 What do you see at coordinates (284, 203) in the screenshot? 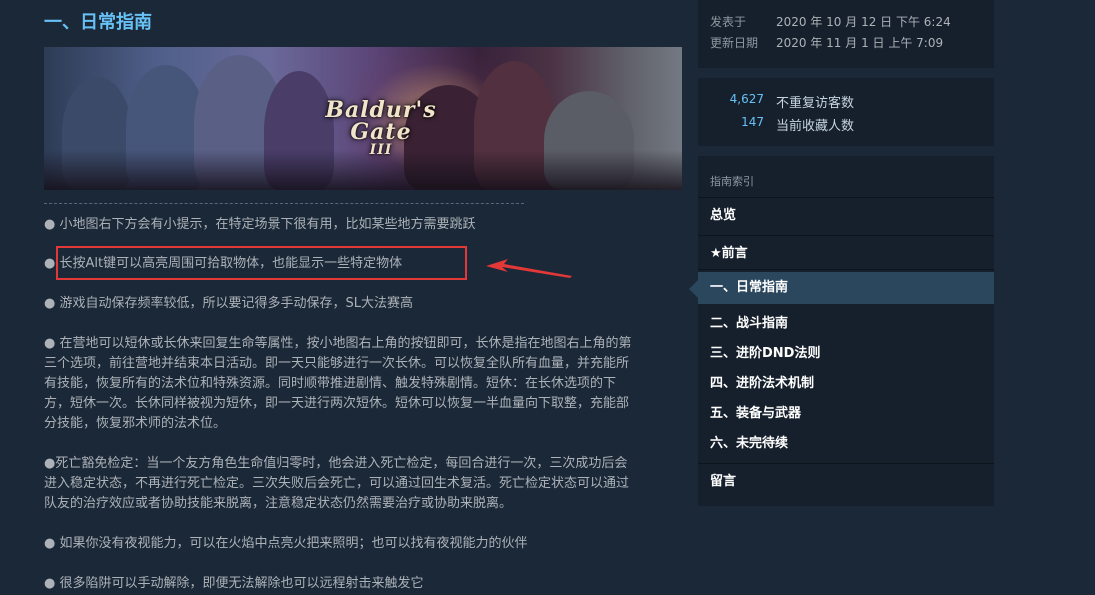
I see `divider` at bounding box center [284, 203].